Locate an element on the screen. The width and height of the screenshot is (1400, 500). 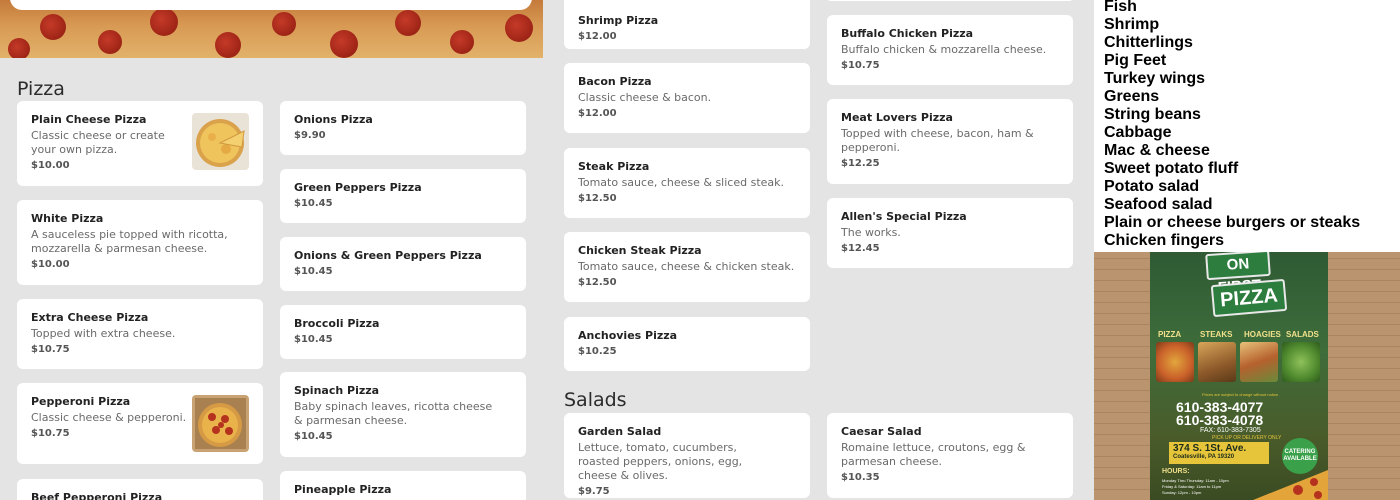
list-item: Greens is located at coordinates (1132, 96).